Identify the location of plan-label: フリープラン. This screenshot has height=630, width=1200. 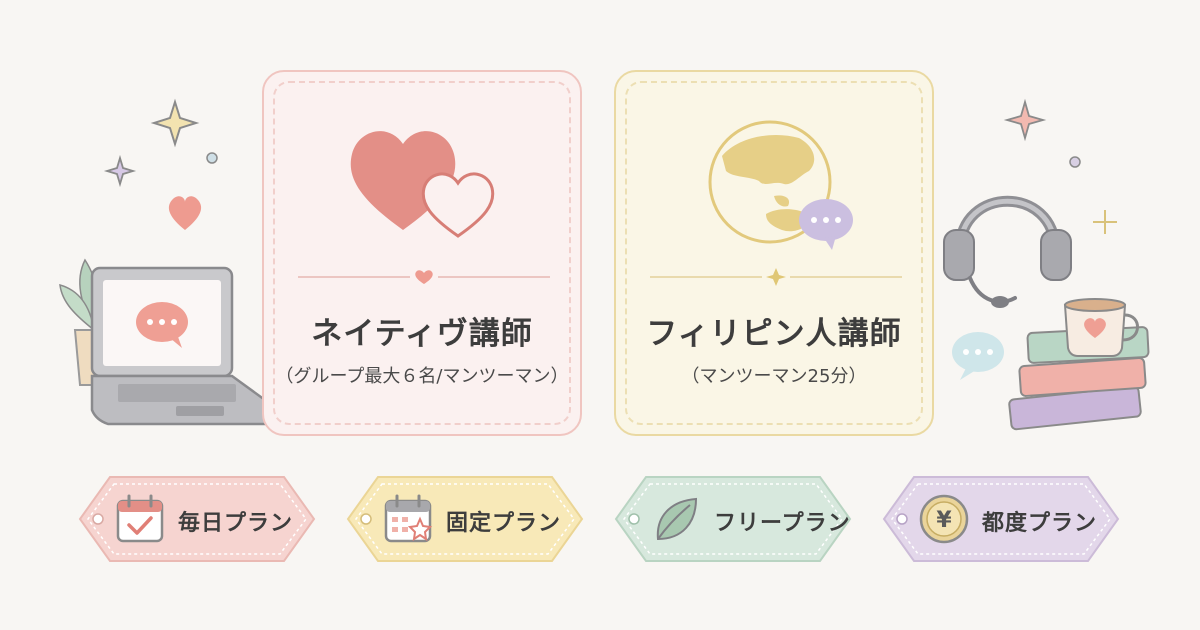
(782, 523).